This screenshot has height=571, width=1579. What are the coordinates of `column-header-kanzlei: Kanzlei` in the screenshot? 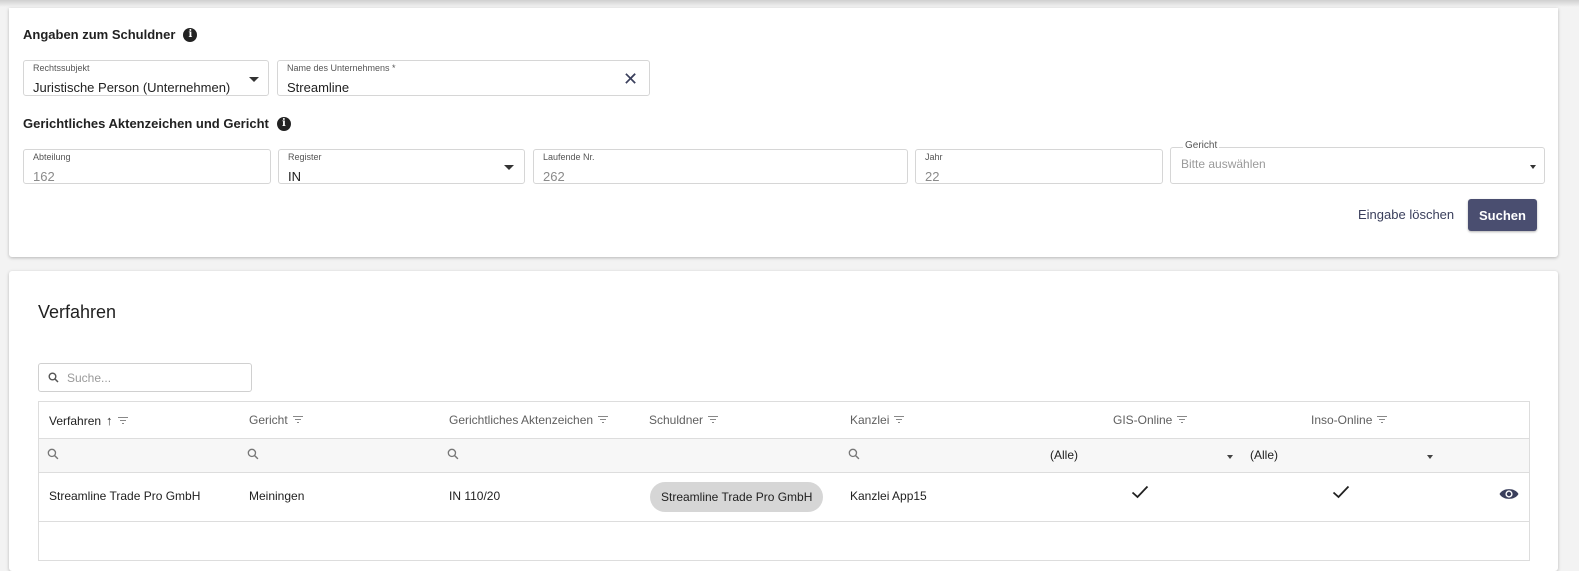 It's located at (877, 420).